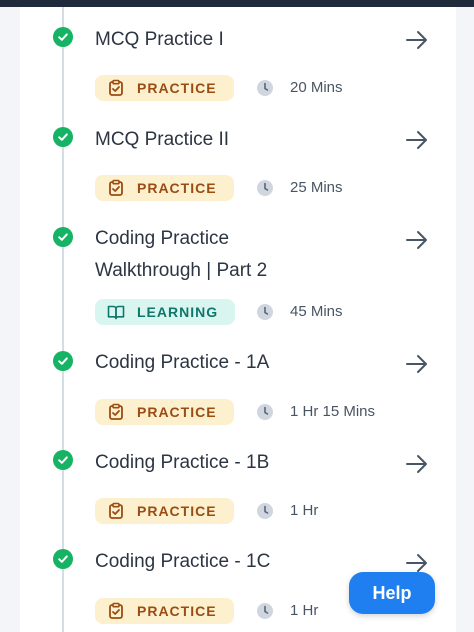 The image size is (474, 632). Describe the element at coordinates (316, 87) in the screenshot. I see `duration-text: 20 Mins` at that location.